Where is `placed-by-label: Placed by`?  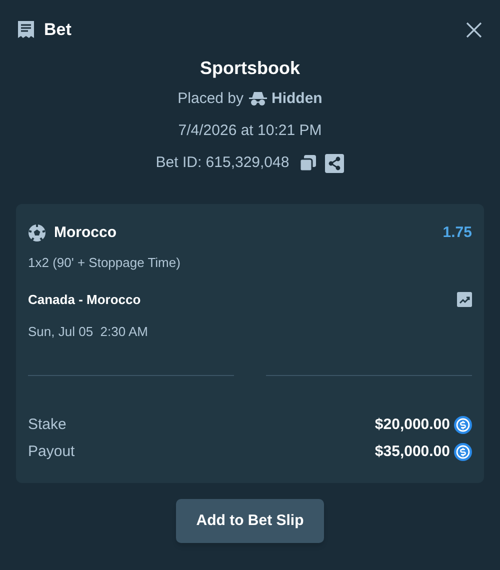 placed-by-label: Placed by is located at coordinates (211, 99).